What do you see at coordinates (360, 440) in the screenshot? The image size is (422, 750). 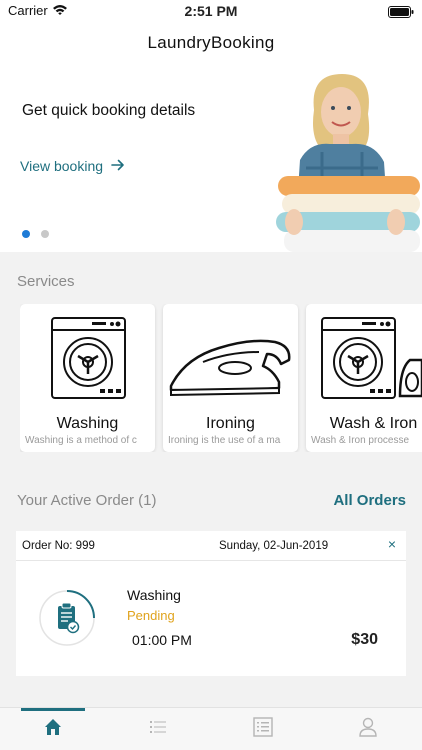 I see `service-description: Wash & Iron processe` at bounding box center [360, 440].